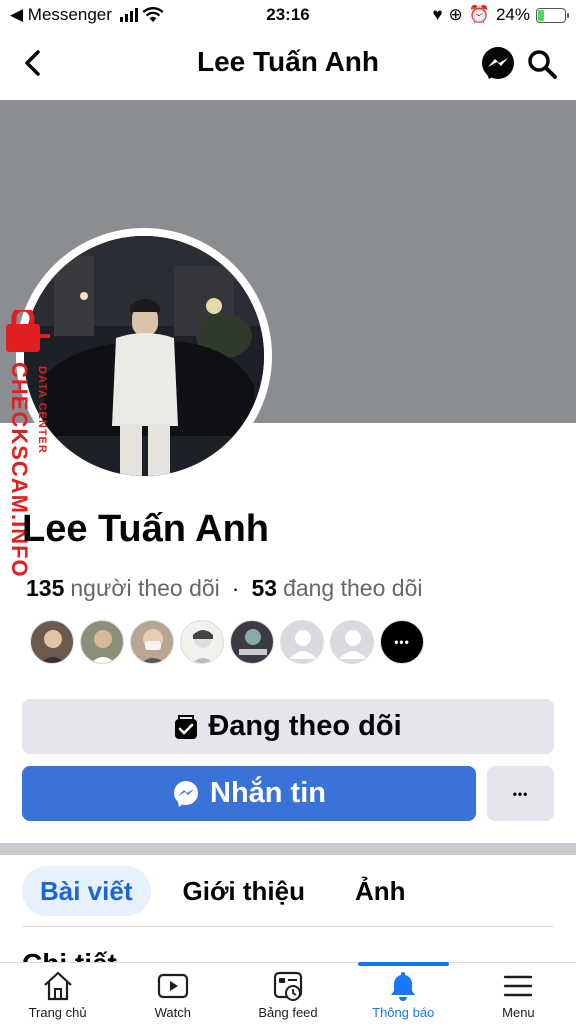  I want to click on lock-rotation-icon: ⊕, so click(455, 14).